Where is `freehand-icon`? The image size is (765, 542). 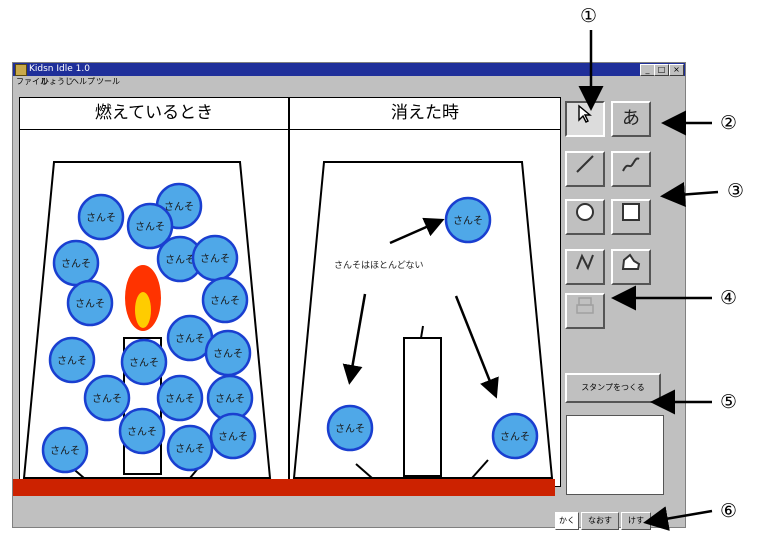 freehand-icon is located at coordinates (631, 164).